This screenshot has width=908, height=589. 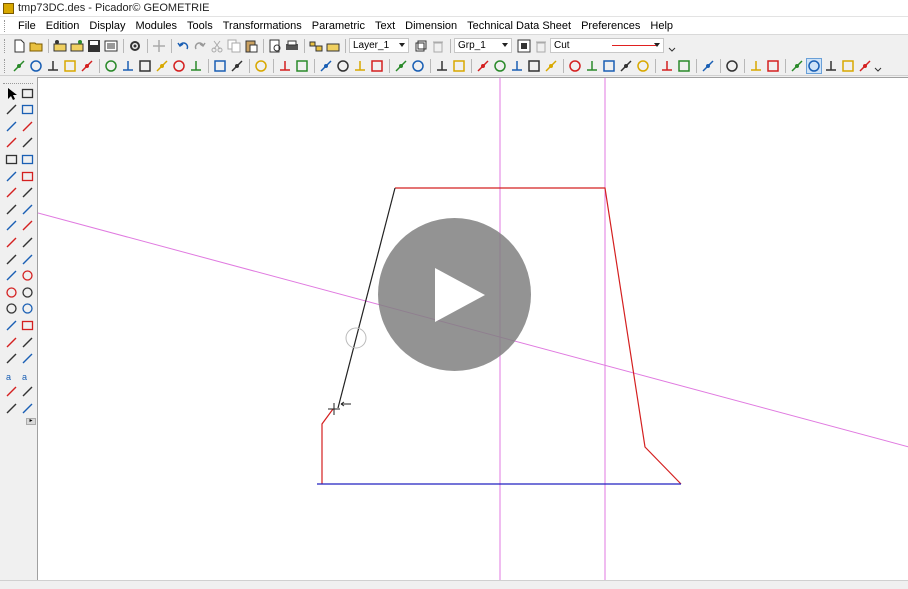 What do you see at coordinates (11, 93) in the screenshot?
I see `select-arrow-tool-button` at bounding box center [11, 93].